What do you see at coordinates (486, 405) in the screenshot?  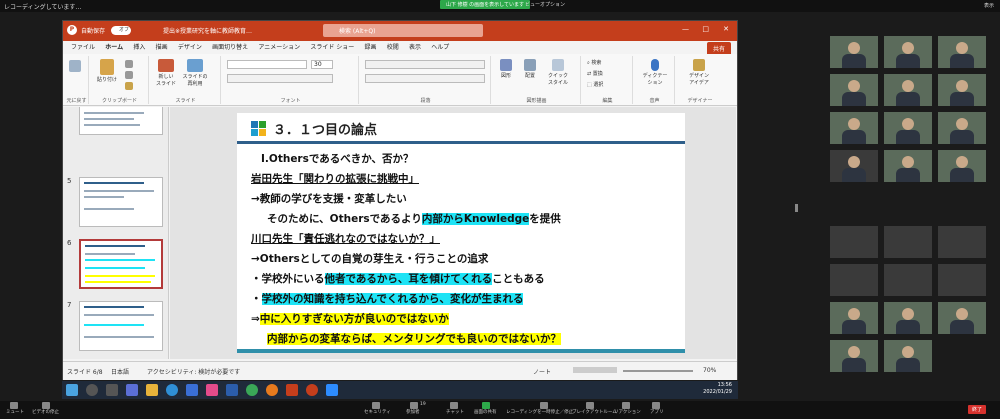 I see `share-screen-icon` at bounding box center [486, 405].